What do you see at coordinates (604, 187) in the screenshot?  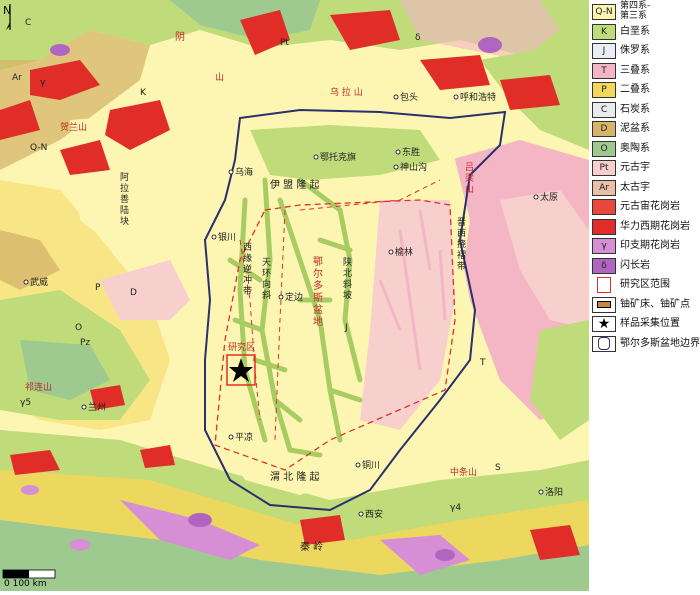 I see `legend-code: Ar` at bounding box center [604, 187].